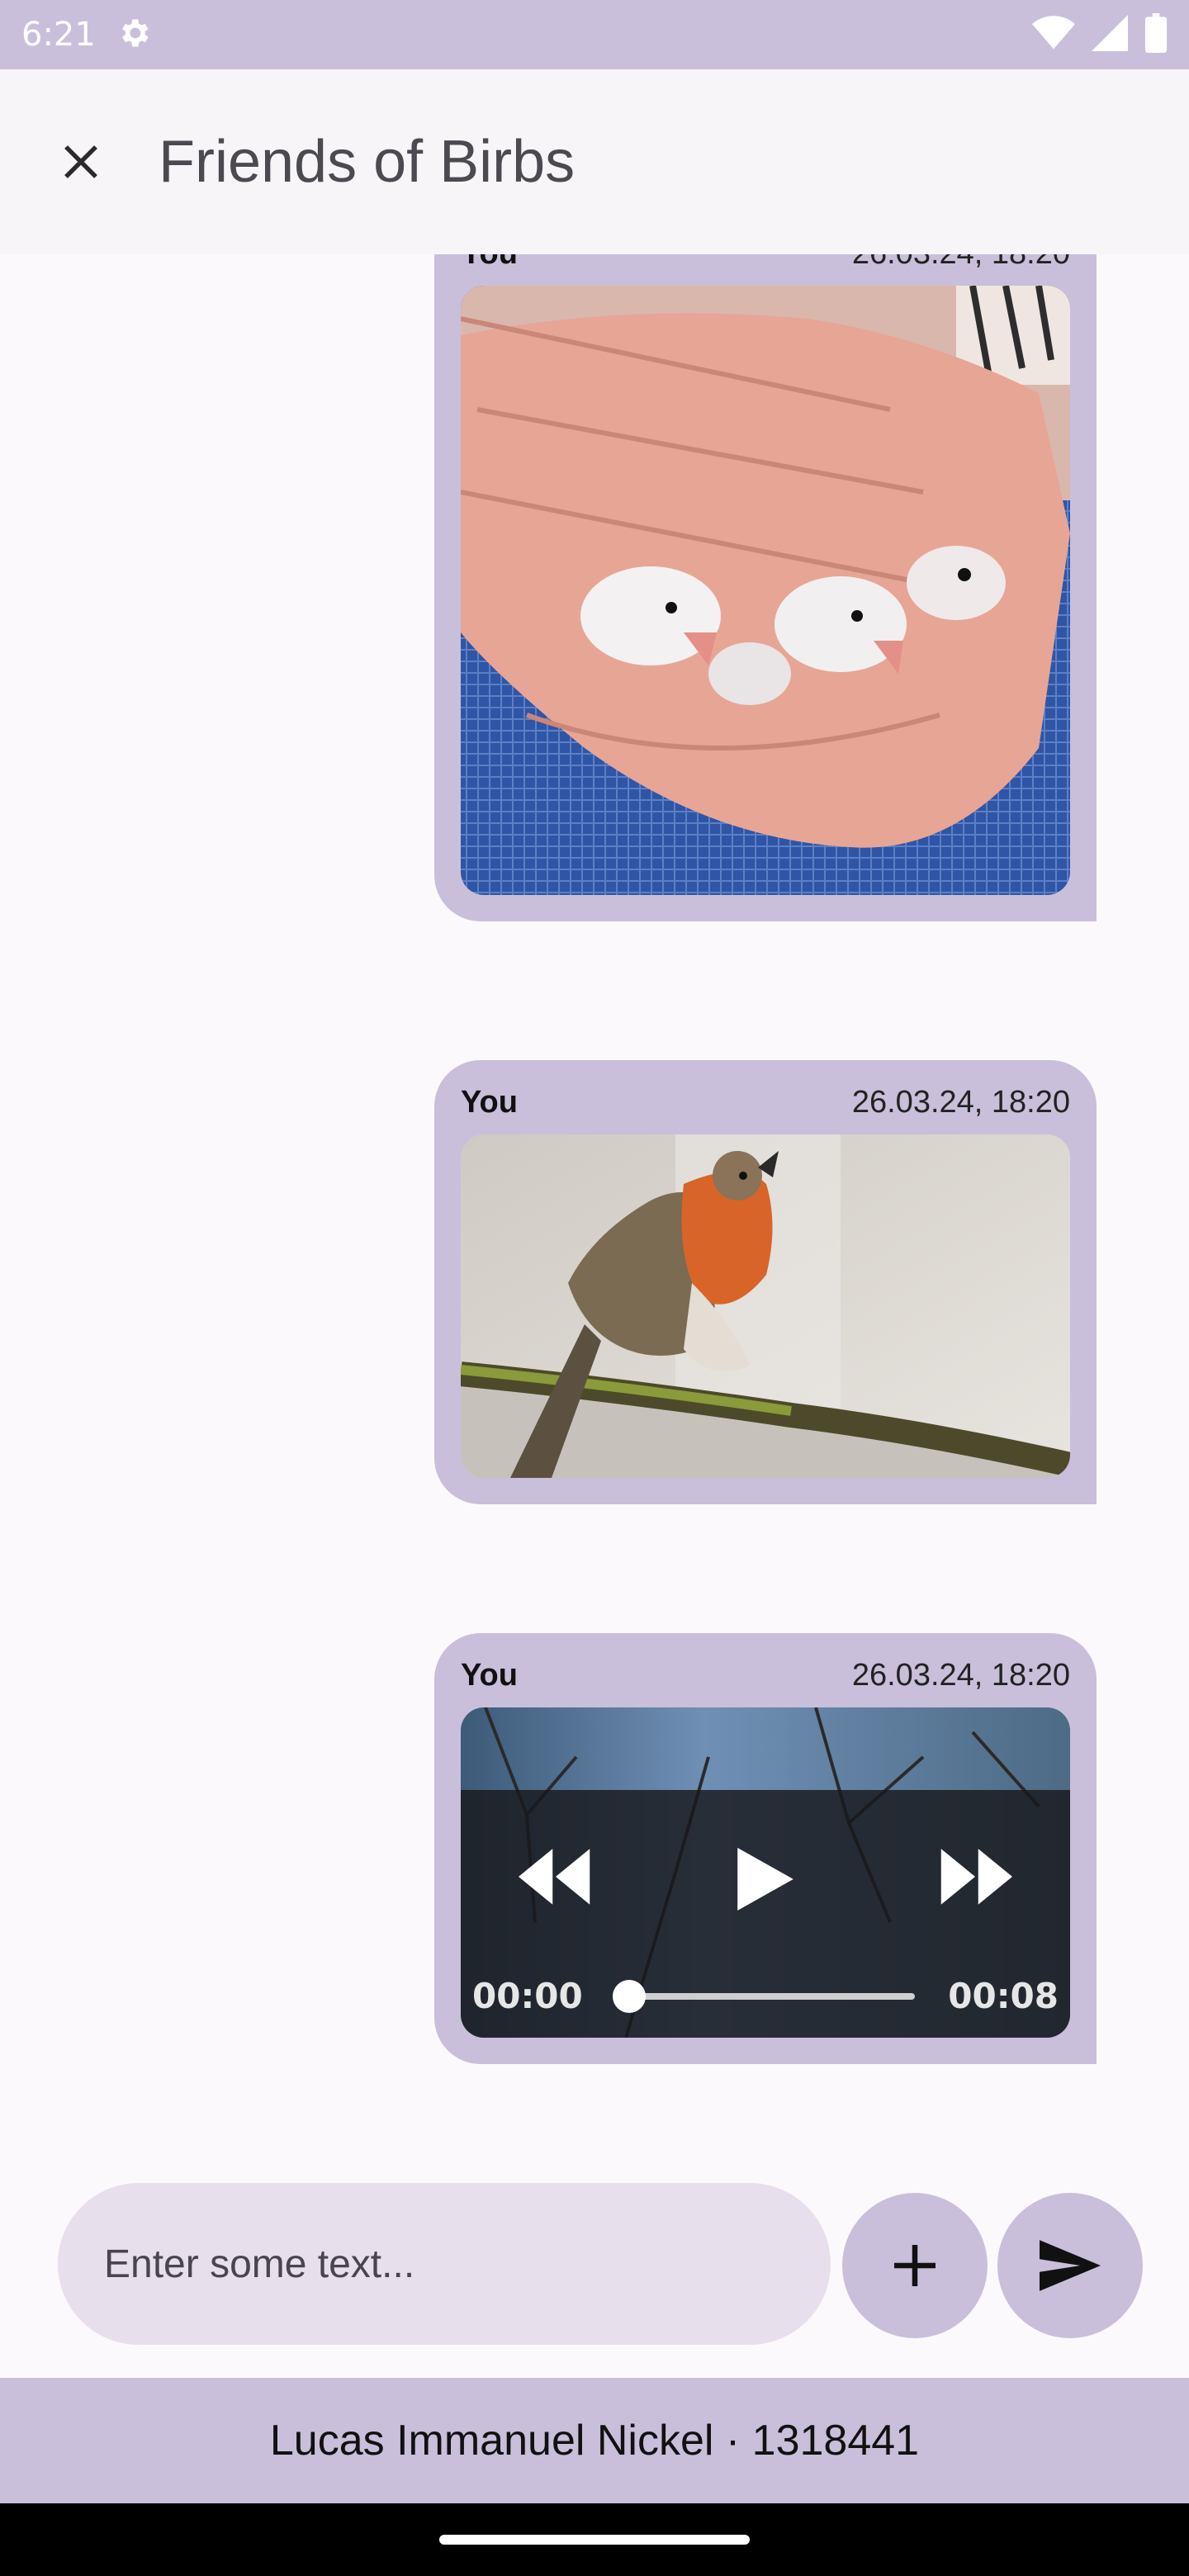 The height and width of the screenshot is (2576, 1189). What do you see at coordinates (1156, 34) in the screenshot?
I see `battery-icon` at bounding box center [1156, 34].